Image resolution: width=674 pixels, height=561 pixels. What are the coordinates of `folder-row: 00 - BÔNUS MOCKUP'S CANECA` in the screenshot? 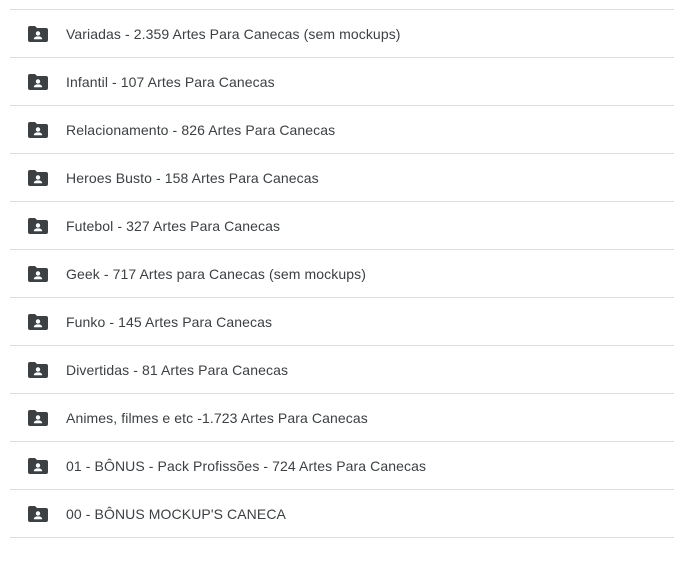 It's located at (342, 514).